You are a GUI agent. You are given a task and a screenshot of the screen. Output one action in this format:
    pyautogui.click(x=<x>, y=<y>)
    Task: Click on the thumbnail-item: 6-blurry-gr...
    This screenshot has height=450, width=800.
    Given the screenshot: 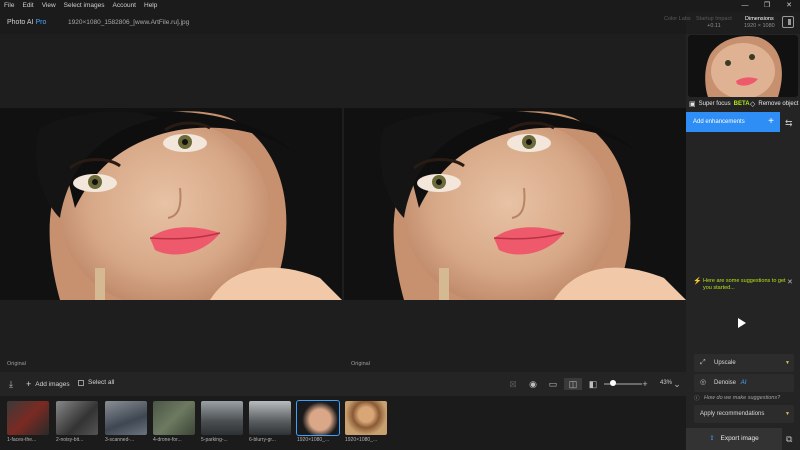 What is the action you would take?
    pyautogui.click(x=270, y=423)
    